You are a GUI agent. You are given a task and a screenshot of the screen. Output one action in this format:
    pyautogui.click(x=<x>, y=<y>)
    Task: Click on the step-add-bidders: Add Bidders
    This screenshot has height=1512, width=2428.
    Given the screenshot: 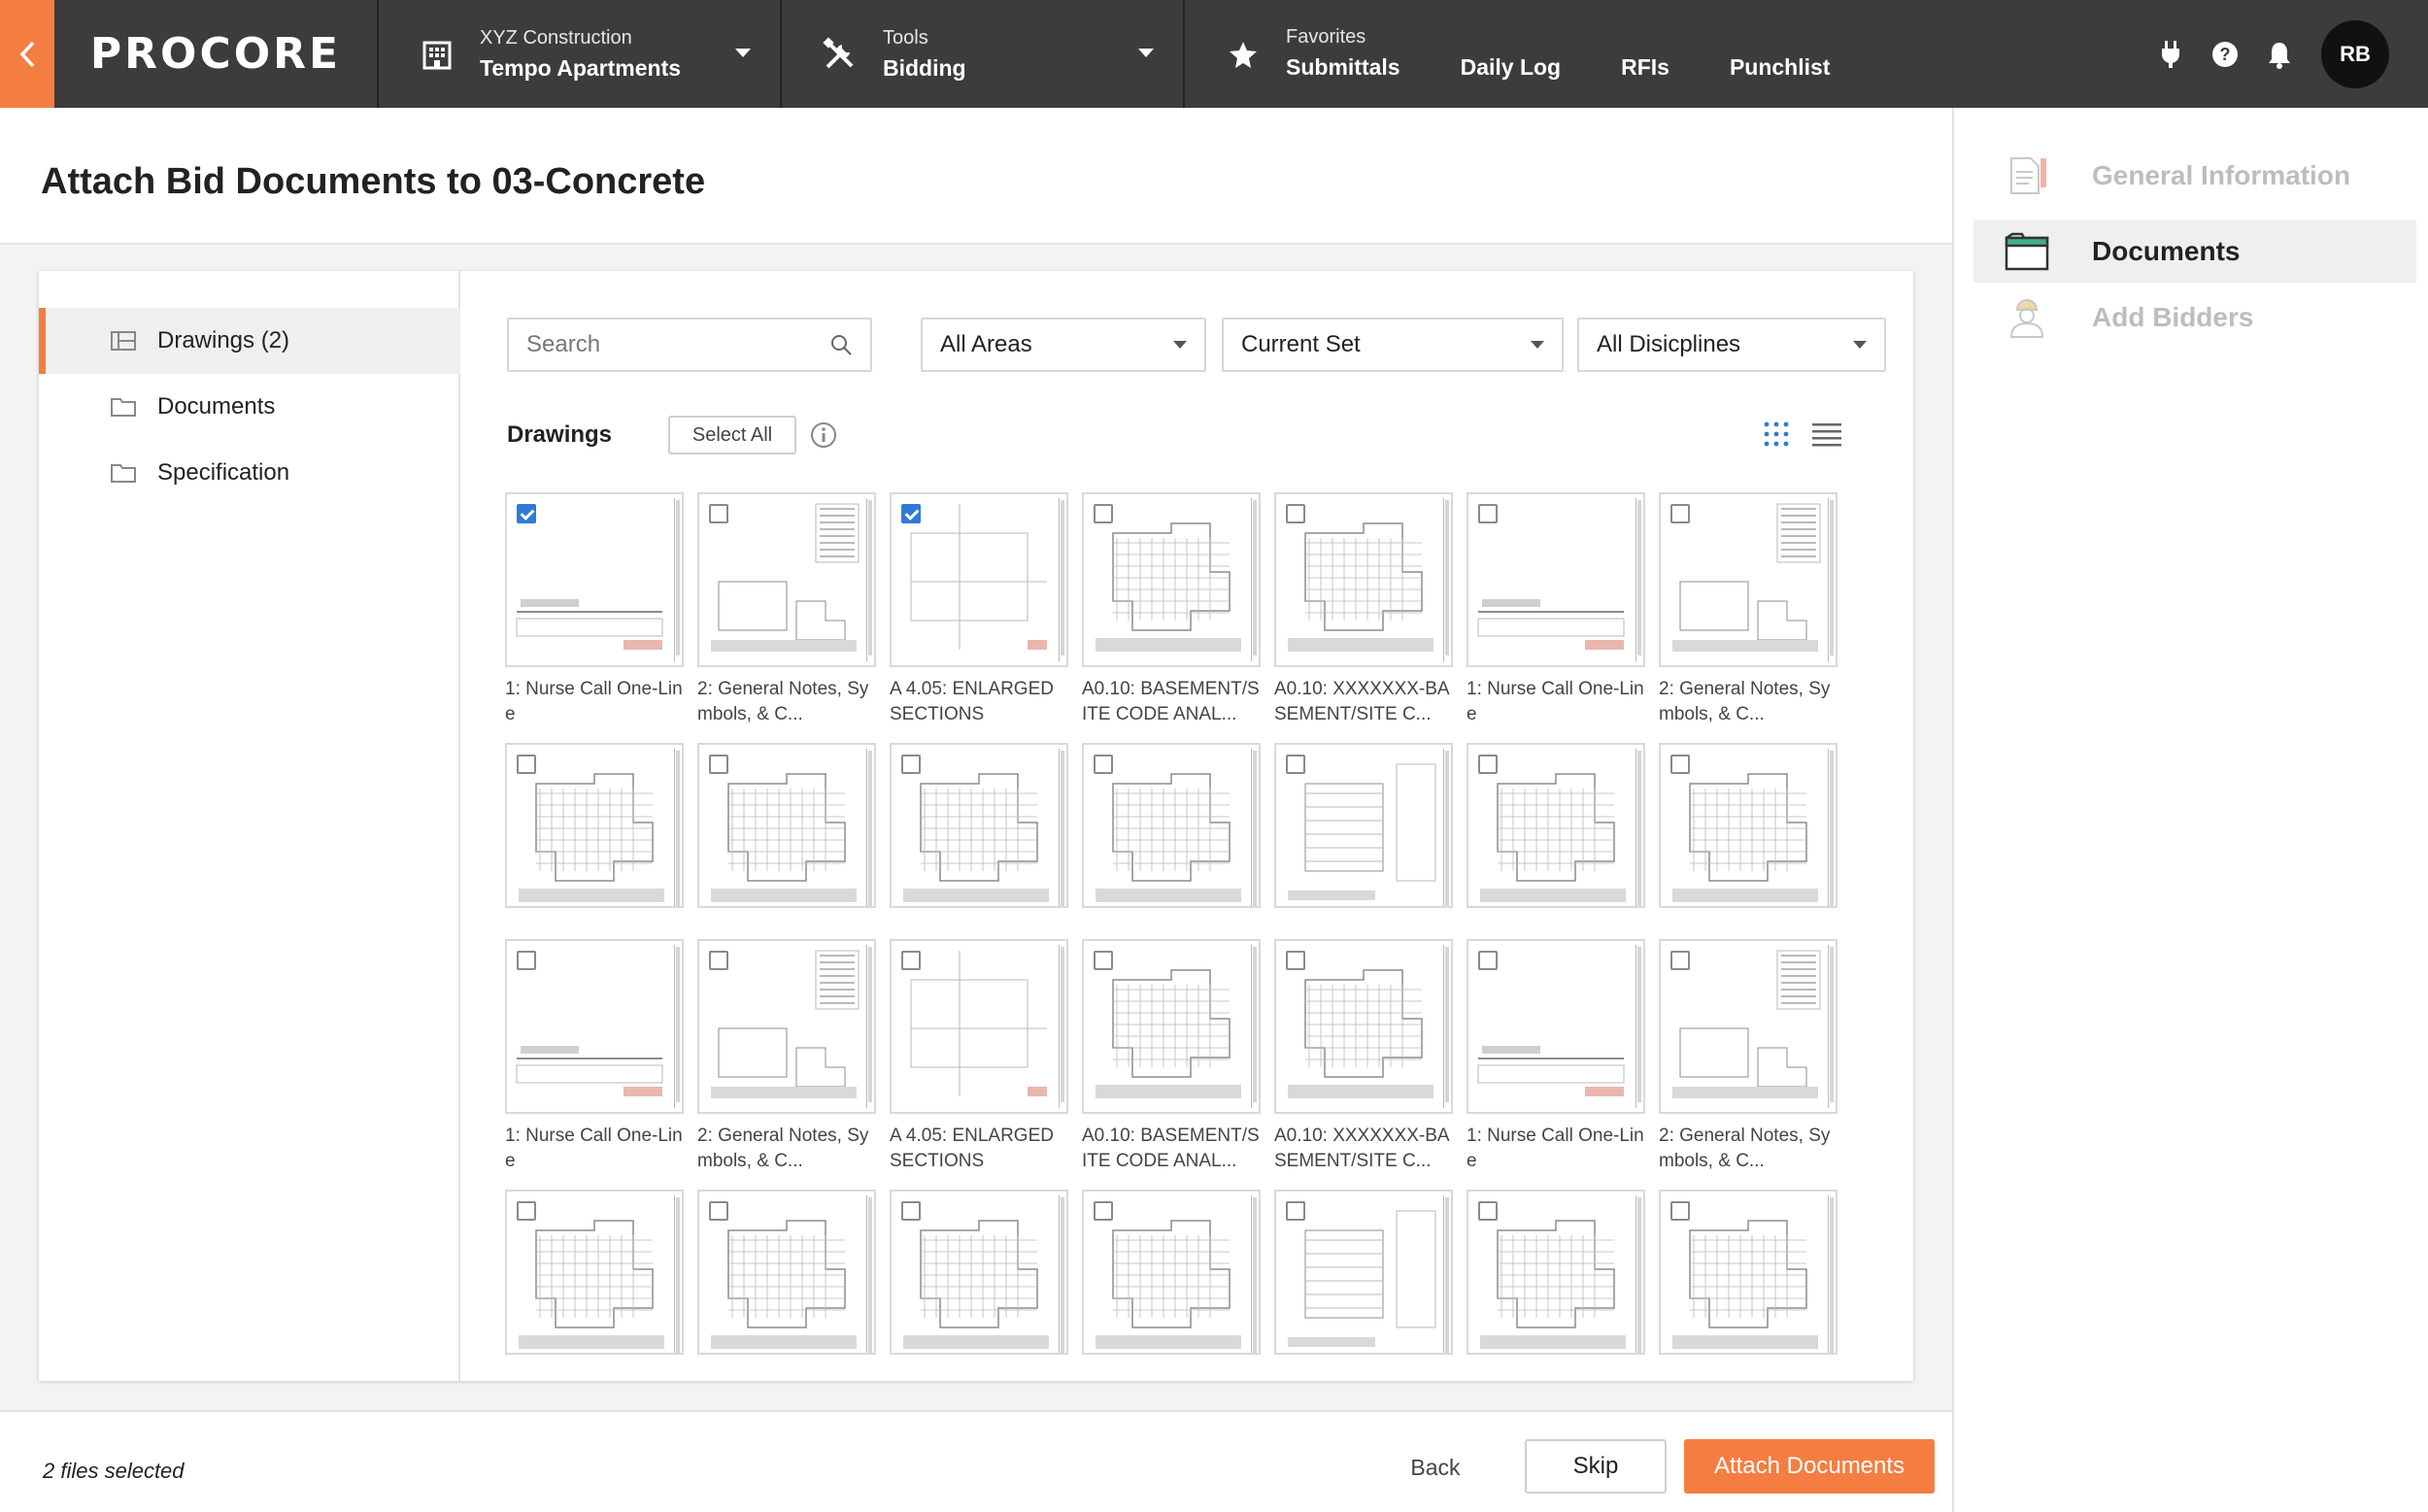 What is the action you would take?
    pyautogui.click(x=2194, y=317)
    